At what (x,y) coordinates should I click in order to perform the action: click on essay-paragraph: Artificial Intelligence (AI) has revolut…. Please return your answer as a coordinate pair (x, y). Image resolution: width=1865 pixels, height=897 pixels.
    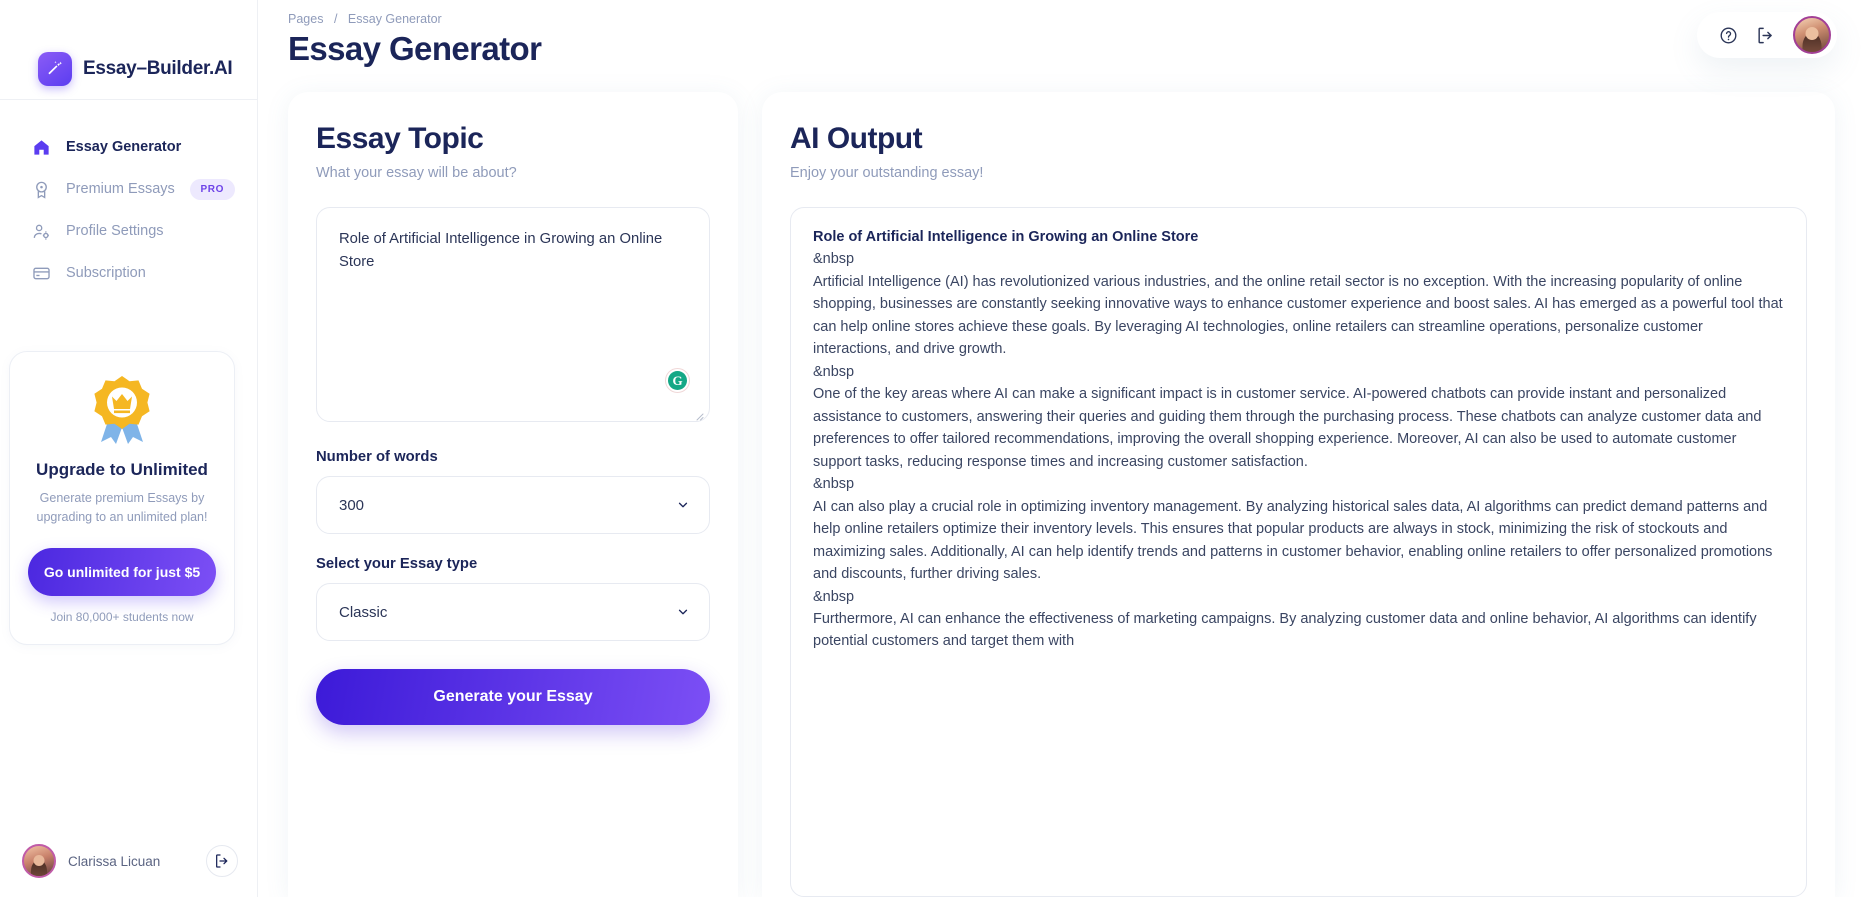
    Looking at the image, I should click on (1298, 315).